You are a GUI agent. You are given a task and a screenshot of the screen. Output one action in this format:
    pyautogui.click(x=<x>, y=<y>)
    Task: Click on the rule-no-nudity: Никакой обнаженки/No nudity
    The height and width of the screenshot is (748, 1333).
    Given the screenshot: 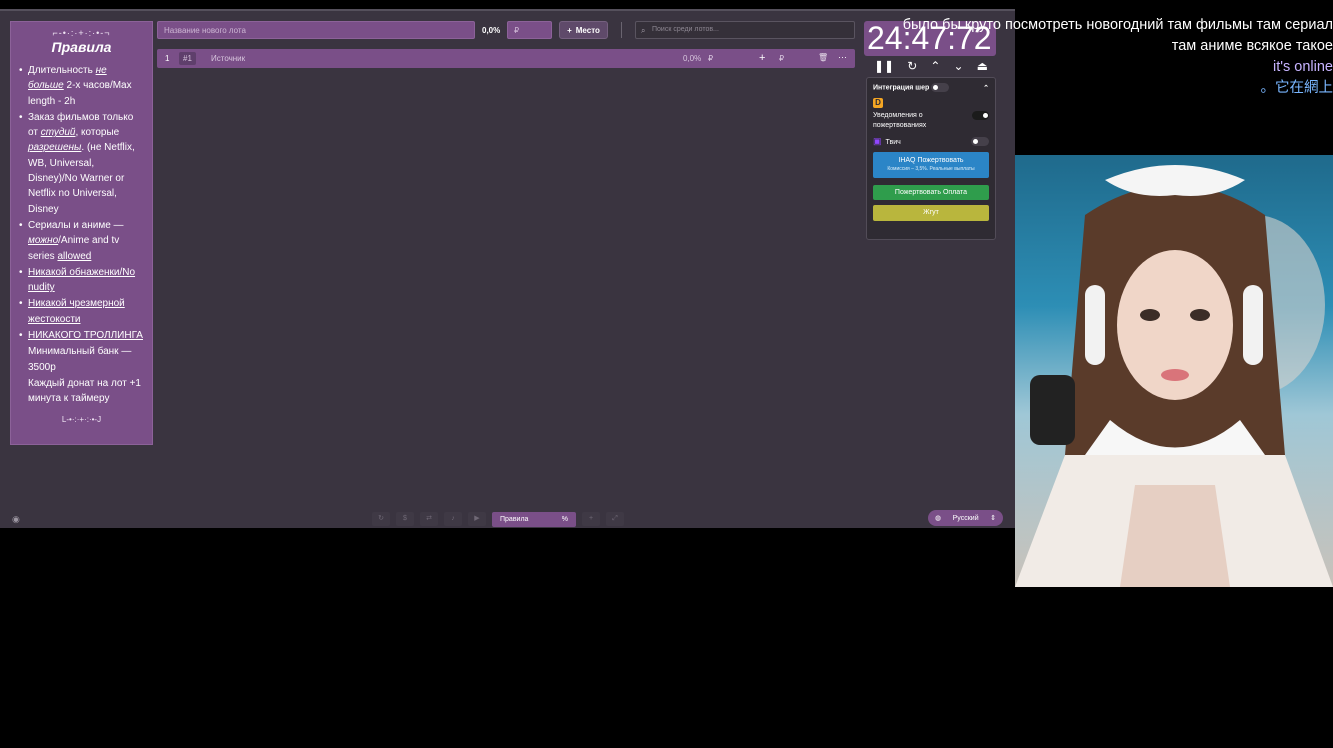 What is the action you would take?
    pyautogui.click(x=81, y=280)
    